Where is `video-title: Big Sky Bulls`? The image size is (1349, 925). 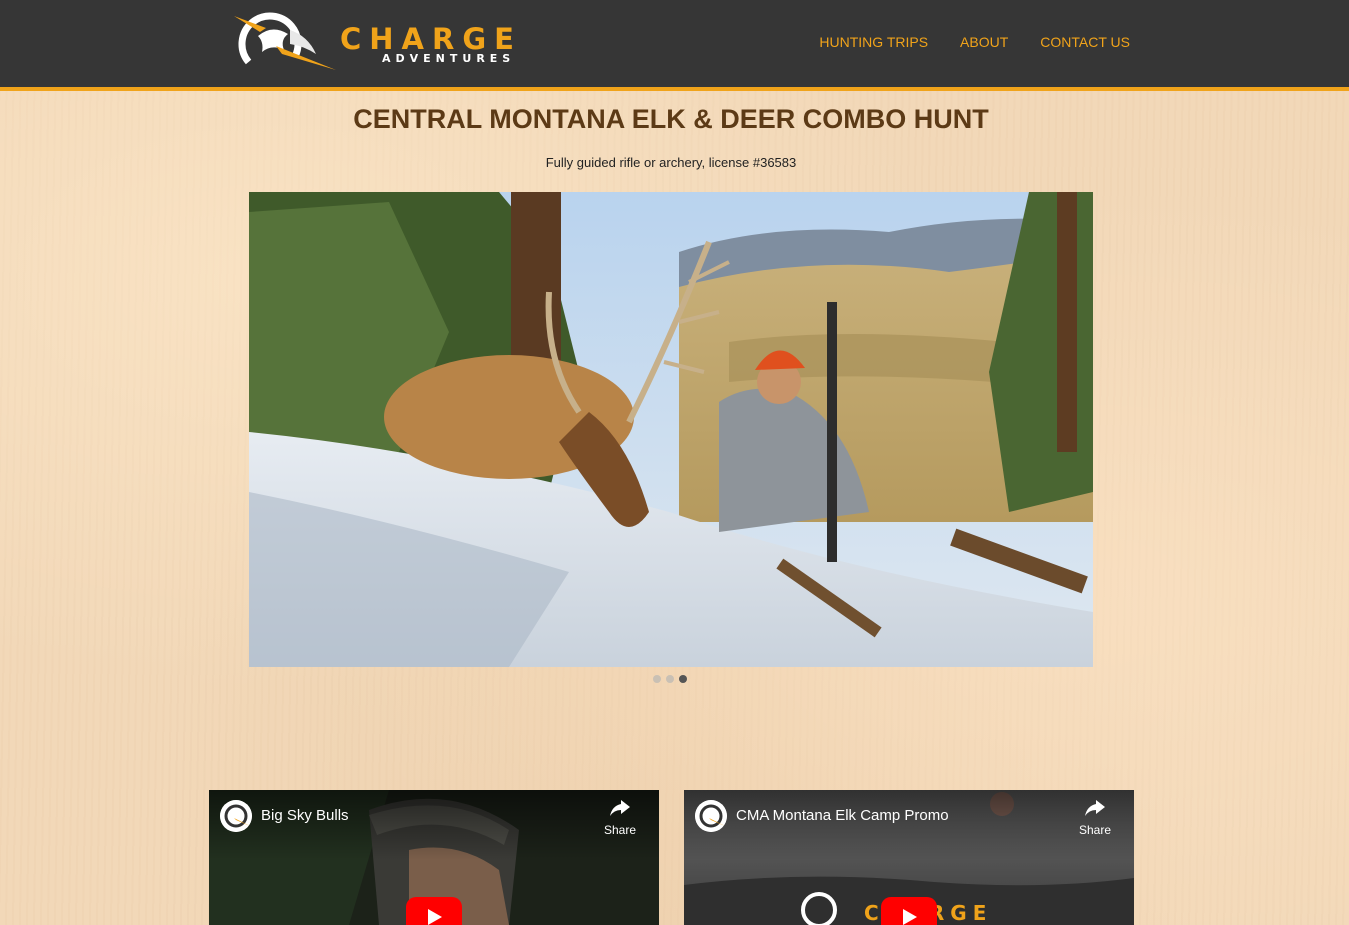
video-title: Big Sky Bulls is located at coordinates (305, 816).